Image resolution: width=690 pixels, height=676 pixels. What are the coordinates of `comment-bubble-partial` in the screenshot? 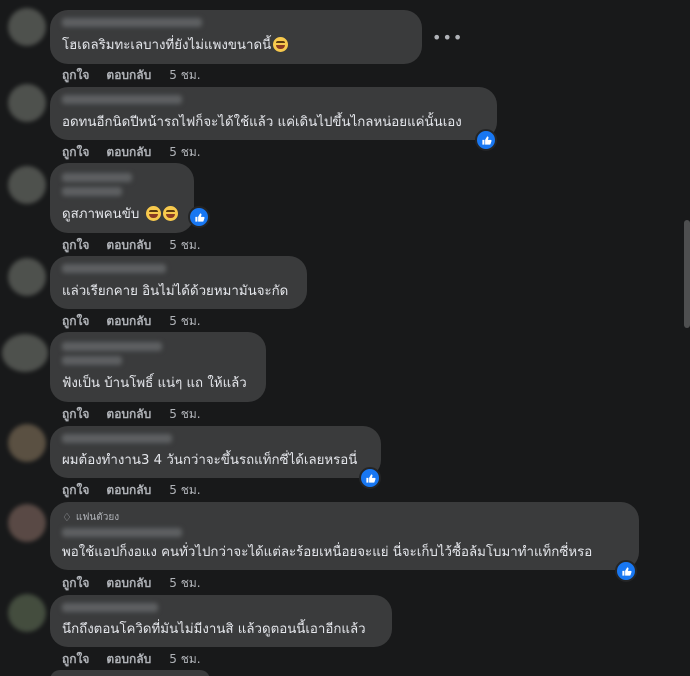 It's located at (130, 673).